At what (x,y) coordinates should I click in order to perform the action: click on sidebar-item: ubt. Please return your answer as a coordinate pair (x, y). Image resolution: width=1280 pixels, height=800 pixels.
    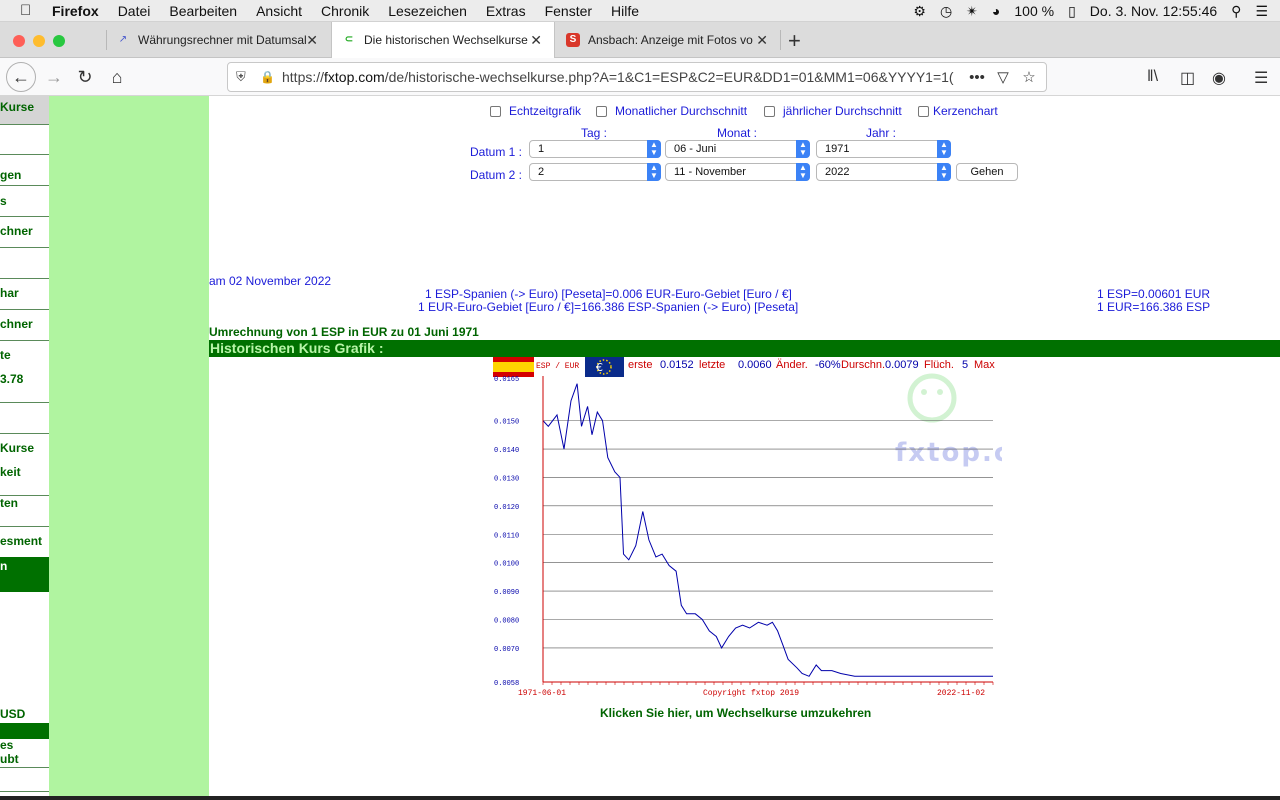
    Looking at the image, I should click on (24, 759).